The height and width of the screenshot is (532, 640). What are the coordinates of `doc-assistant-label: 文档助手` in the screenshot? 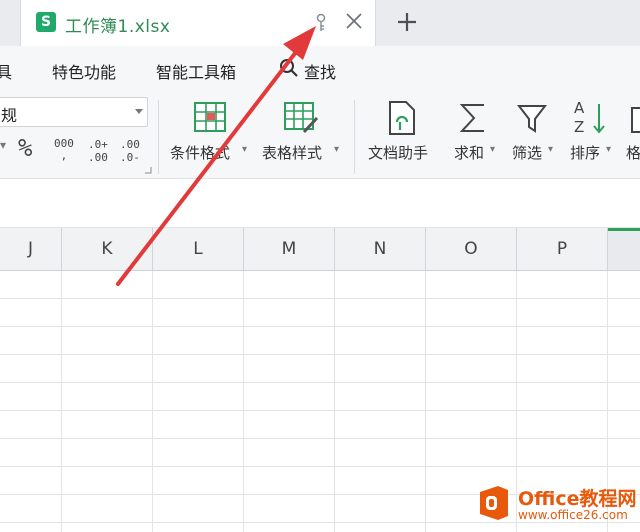 It's located at (398, 153).